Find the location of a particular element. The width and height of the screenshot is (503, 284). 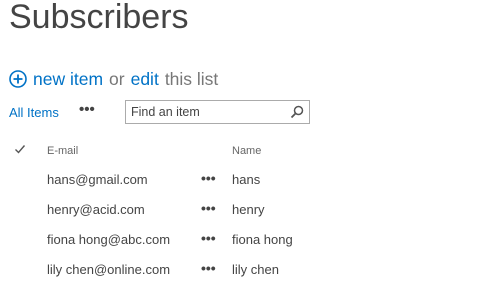

search-box is located at coordinates (217, 112).